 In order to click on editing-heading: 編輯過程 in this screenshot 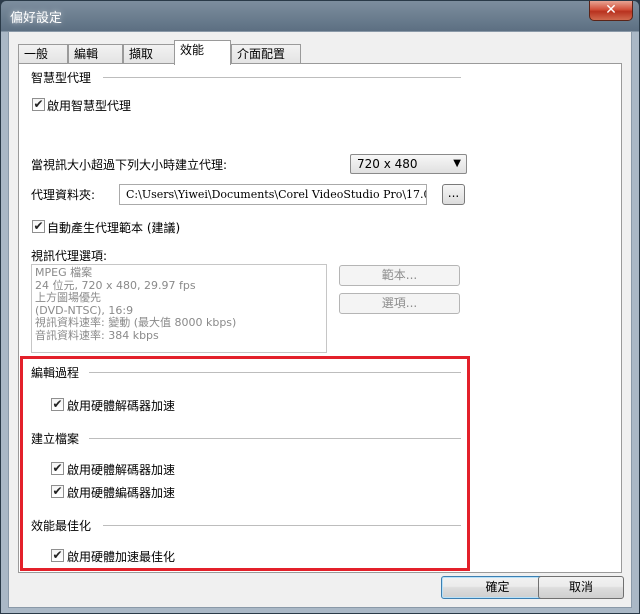, I will do `click(55, 373)`.